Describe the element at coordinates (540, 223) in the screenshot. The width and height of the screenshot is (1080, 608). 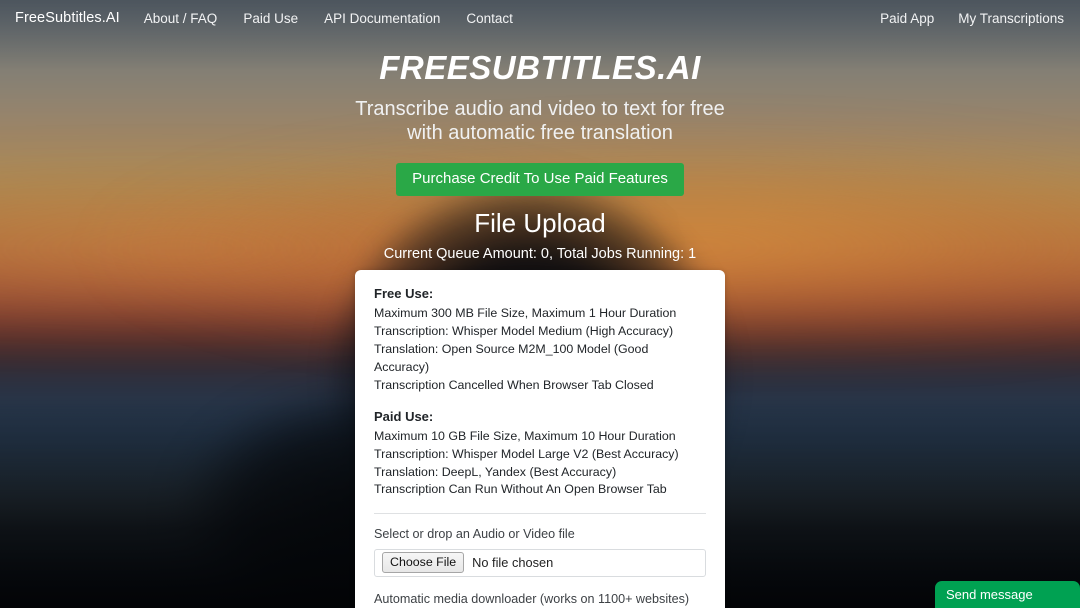
I see `file-upload-heading: File Upload` at that location.